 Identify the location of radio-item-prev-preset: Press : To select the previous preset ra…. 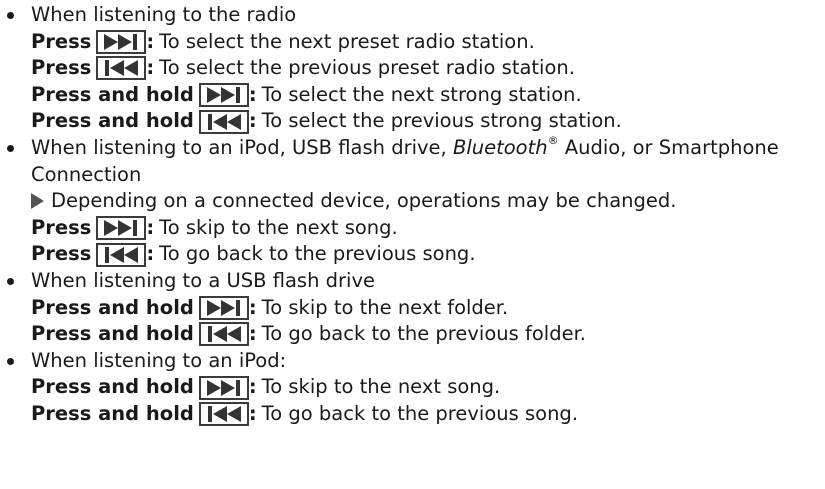
(412, 68).